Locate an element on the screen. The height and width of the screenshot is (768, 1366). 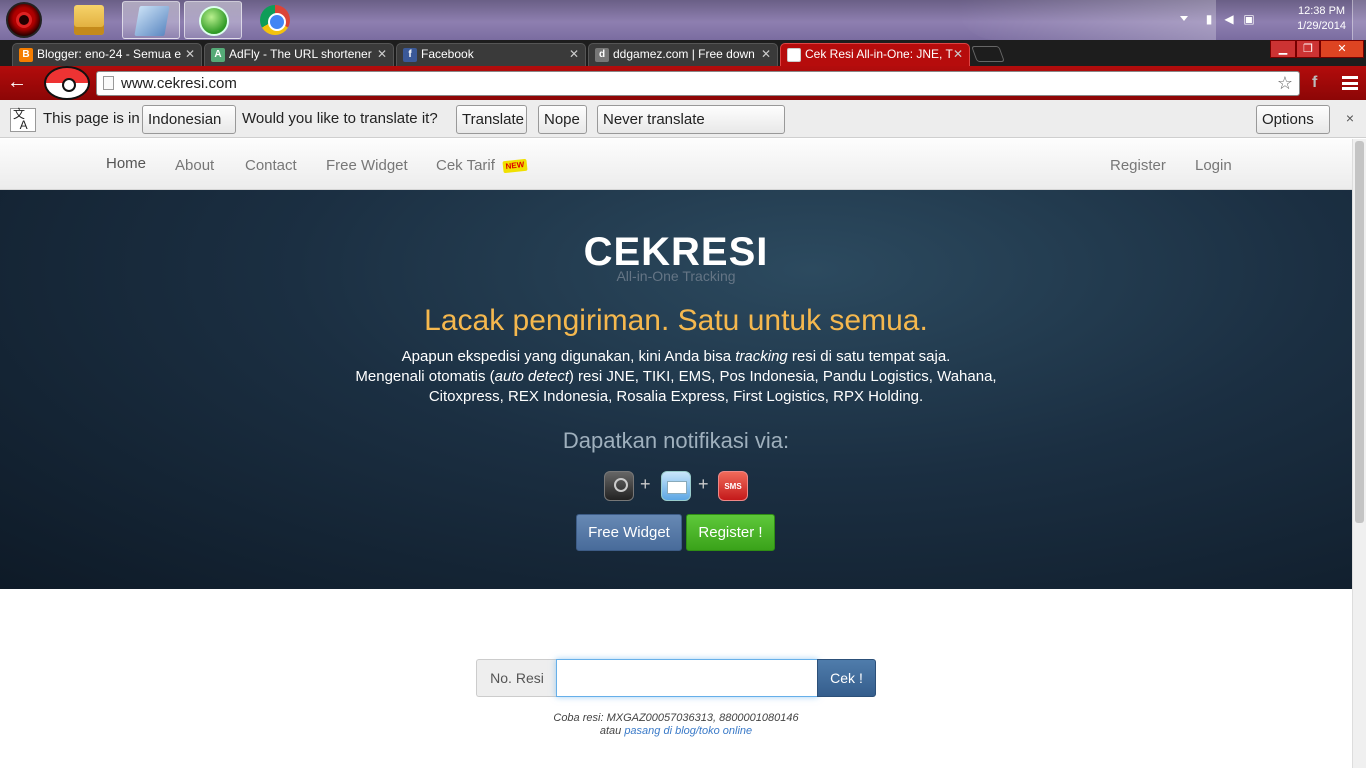
minimize-button: ▁ is located at coordinates (1283, 49).